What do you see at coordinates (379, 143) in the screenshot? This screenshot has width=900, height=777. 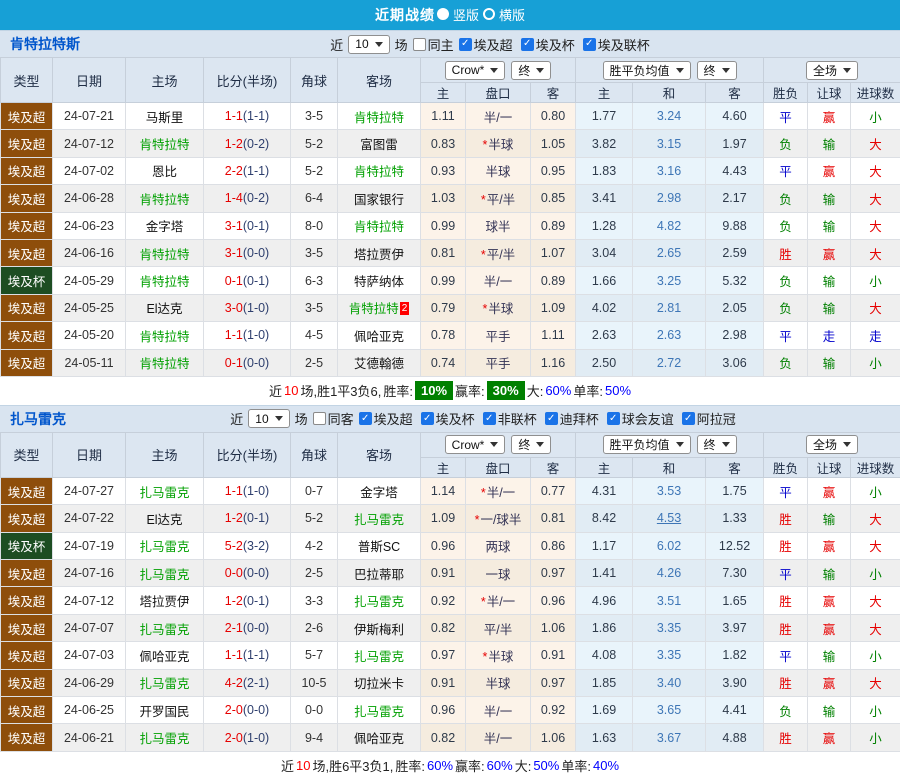 I see `away-team: 富图雷` at bounding box center [379, 143].